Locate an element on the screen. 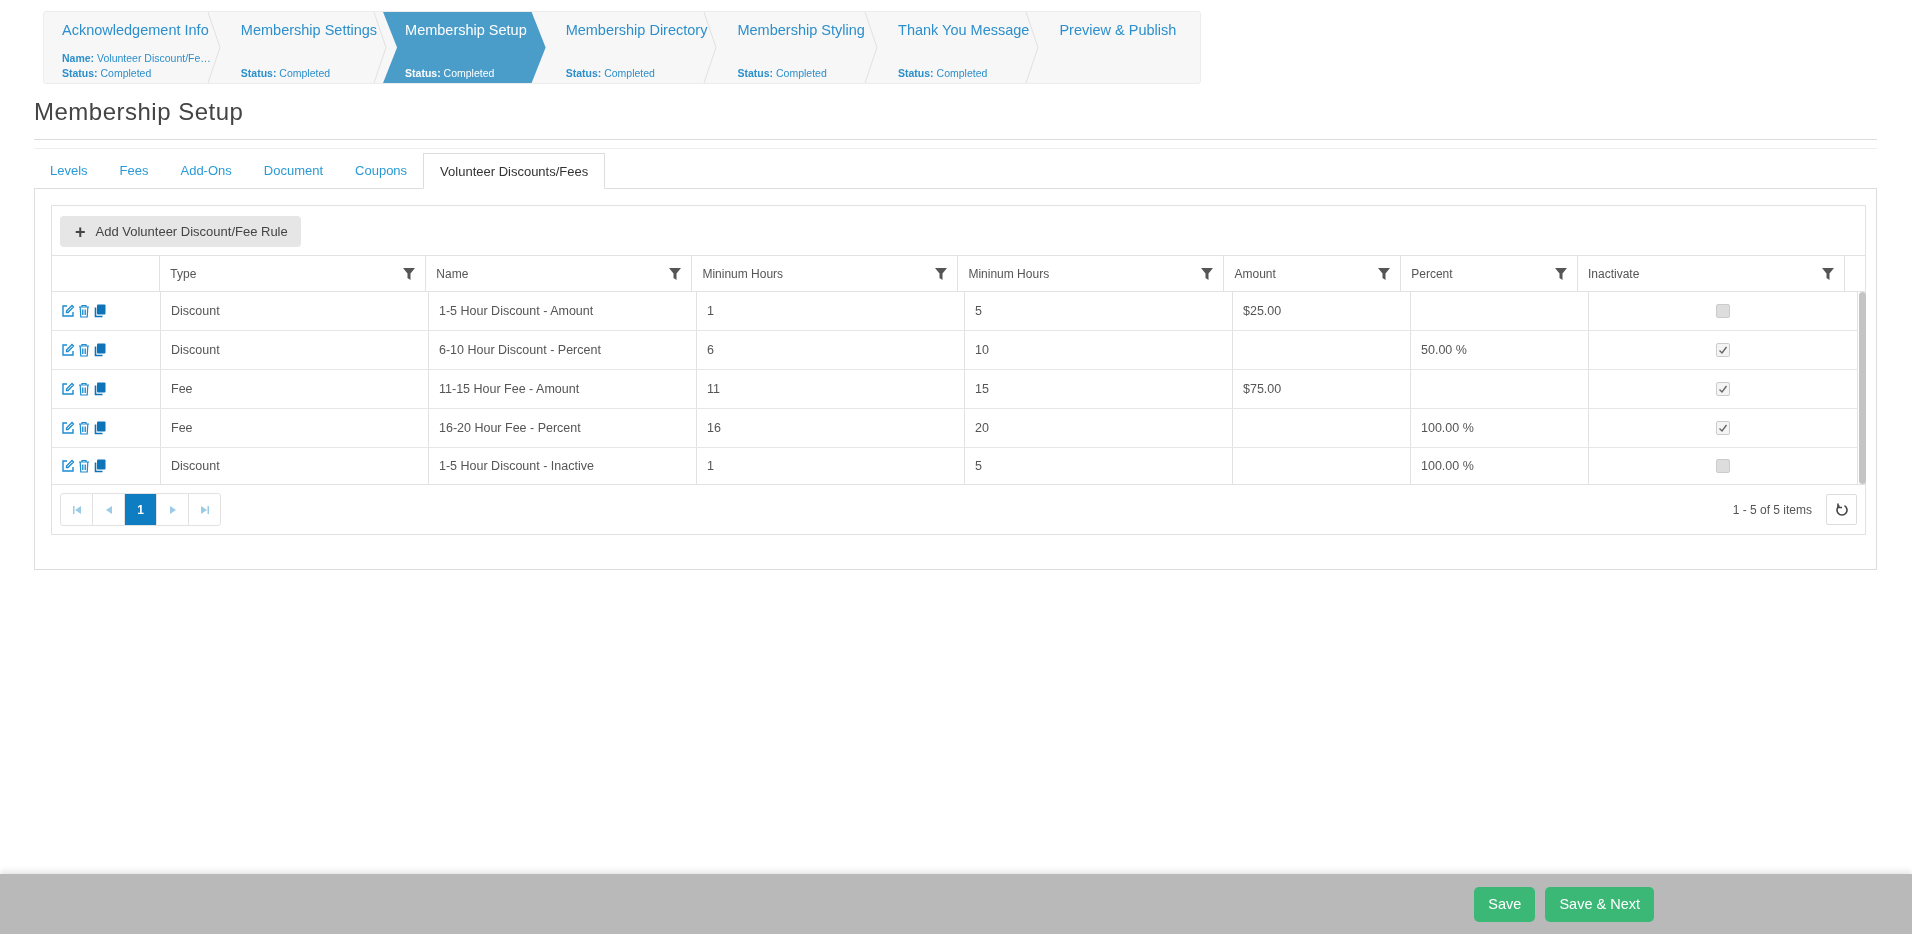  wizard-step: Membership Styling Status: Completed is located at coordinates (798, 47).